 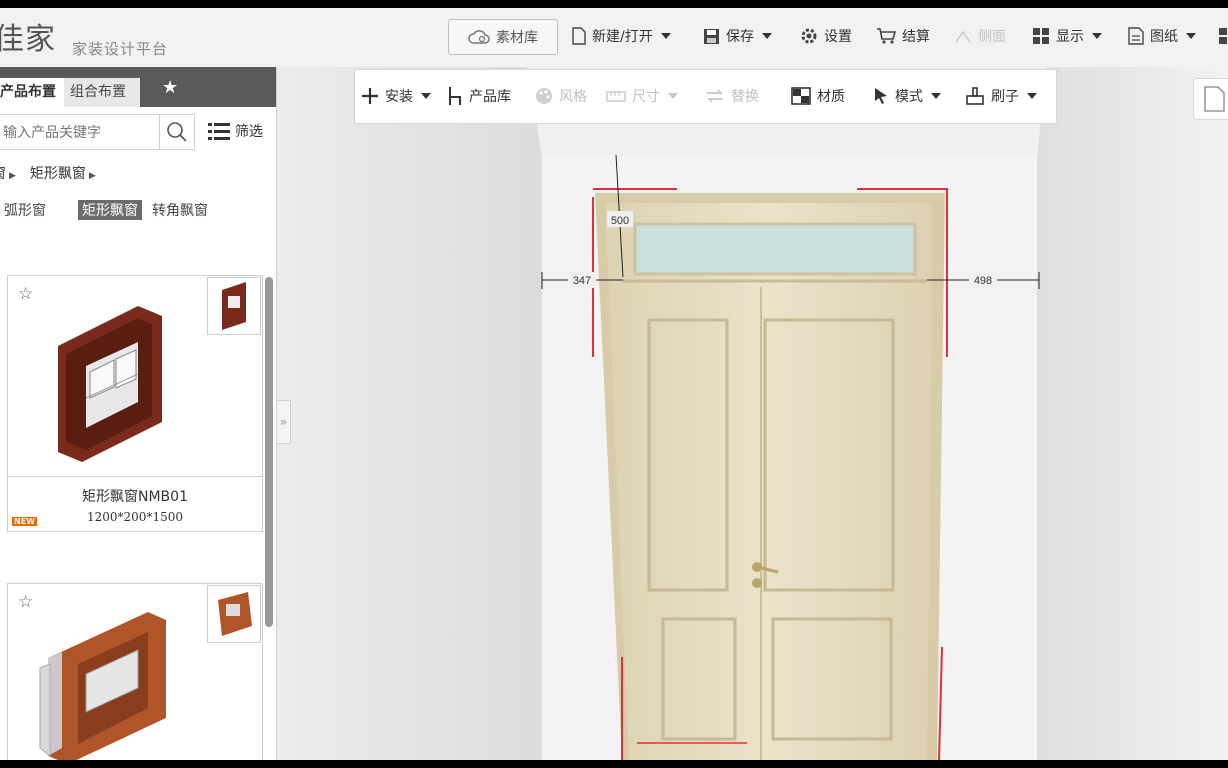 I want to click on save-button: 保存, so click(x=737, y=36).